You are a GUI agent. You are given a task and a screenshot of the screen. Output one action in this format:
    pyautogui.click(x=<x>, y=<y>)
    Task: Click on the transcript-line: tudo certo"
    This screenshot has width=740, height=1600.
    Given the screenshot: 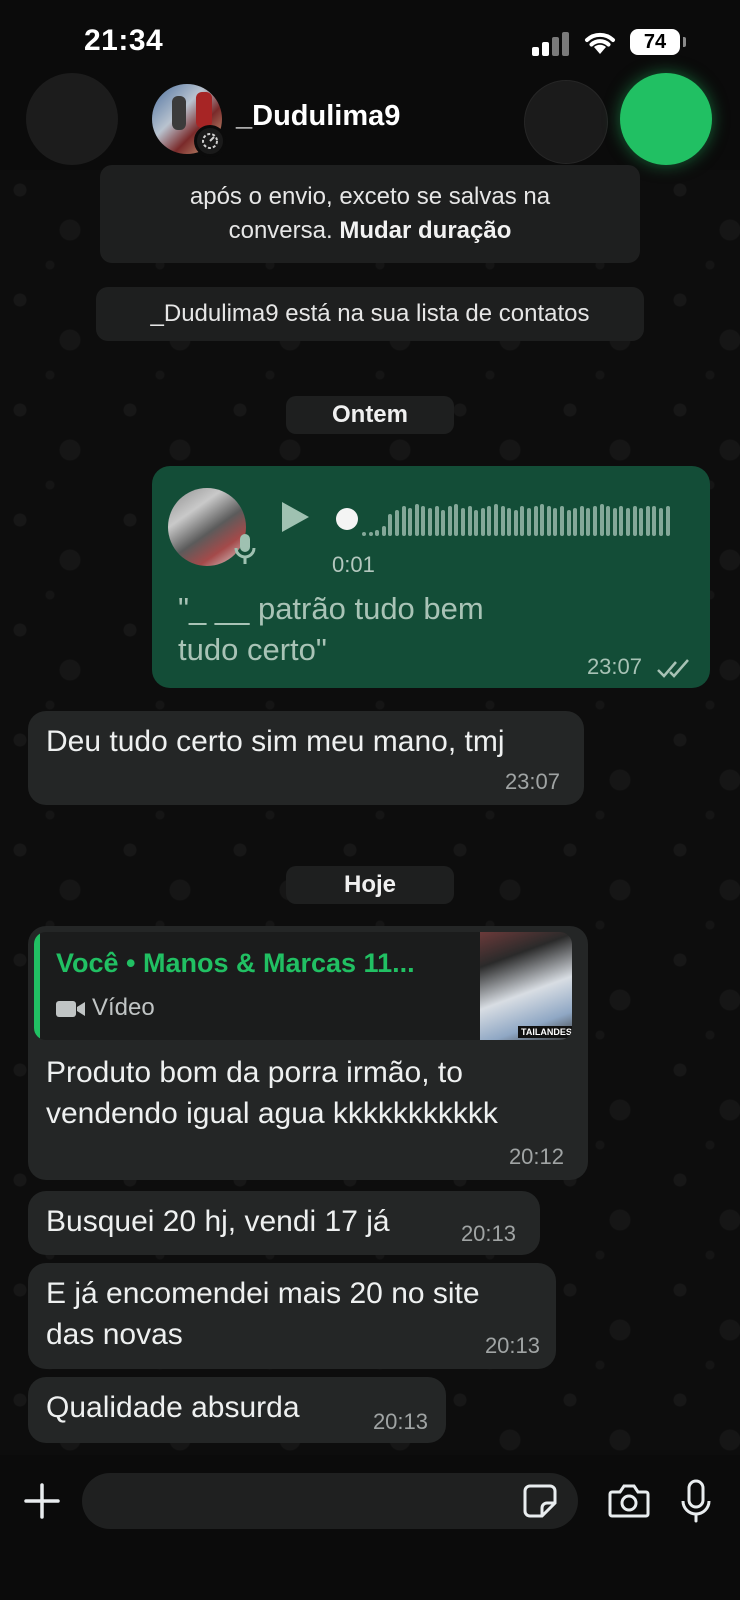 What is the action you would take?
    pyautogui.click(x=252, y=649)
    